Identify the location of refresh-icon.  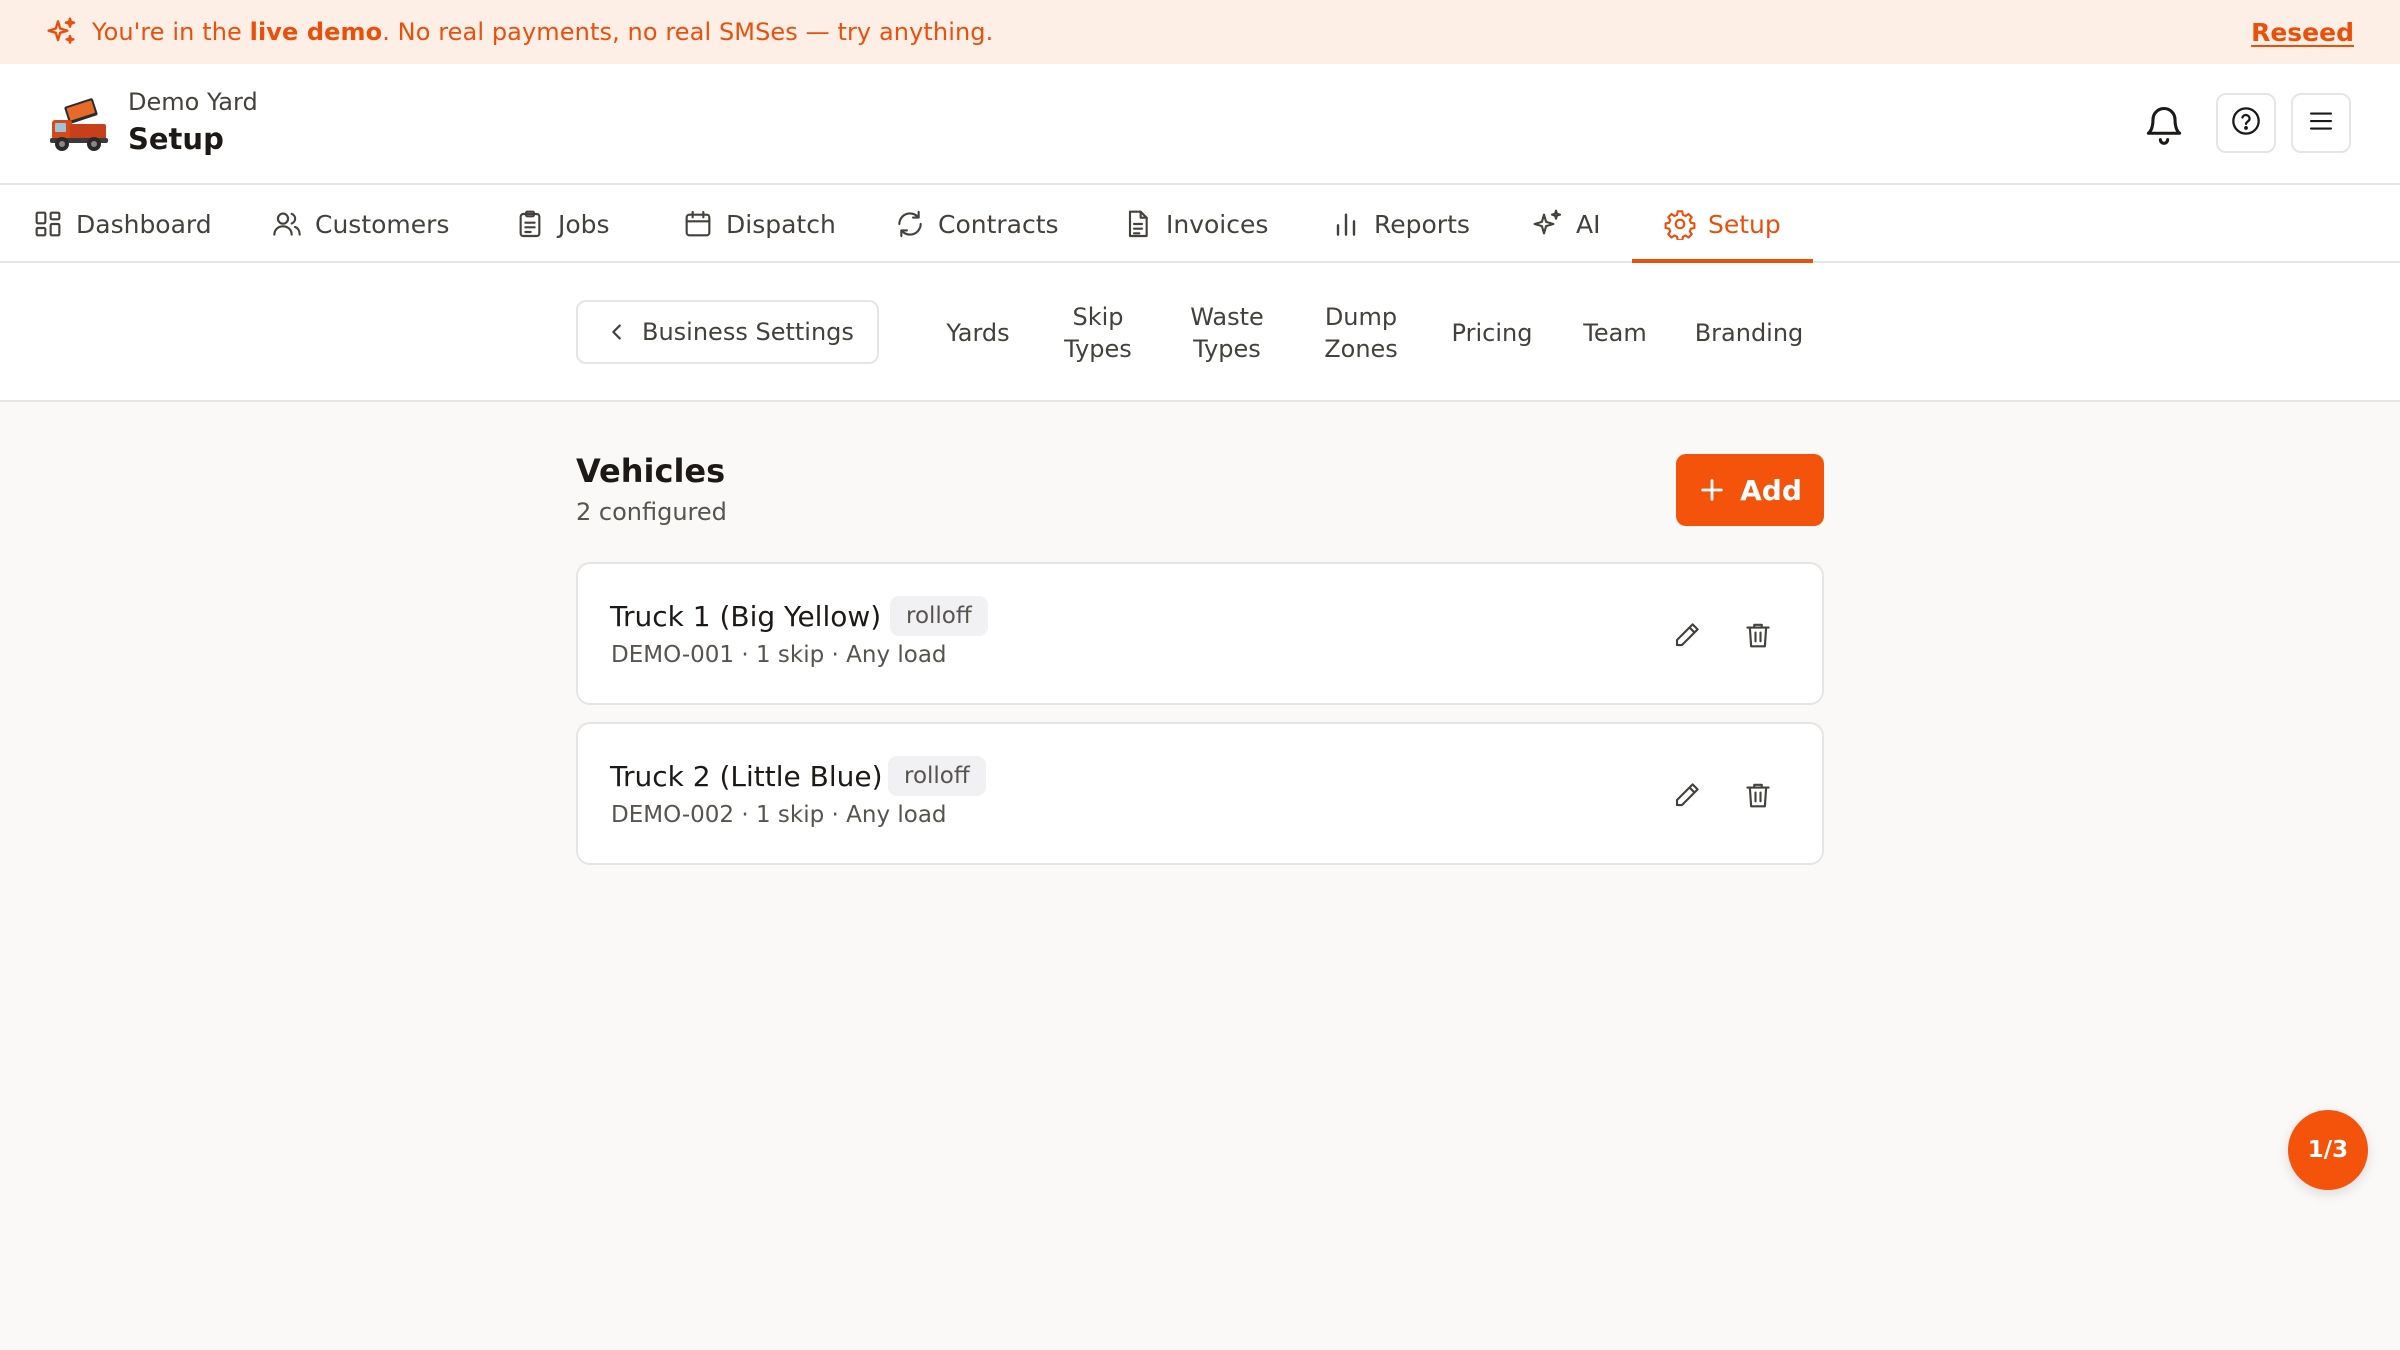
(910, 224).